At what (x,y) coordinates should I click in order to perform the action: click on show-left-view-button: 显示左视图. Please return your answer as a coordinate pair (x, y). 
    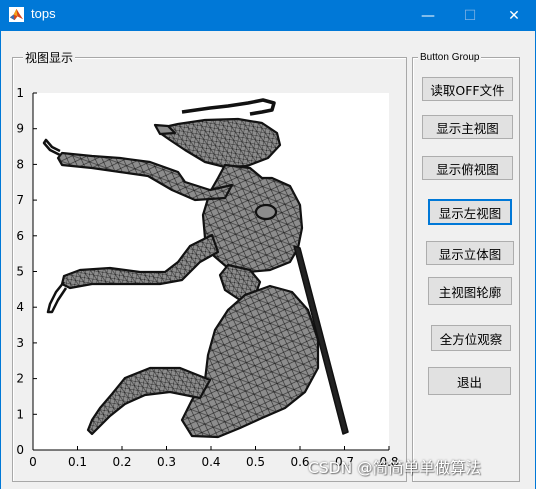
    Looking at the image, I should click on (470, 212).